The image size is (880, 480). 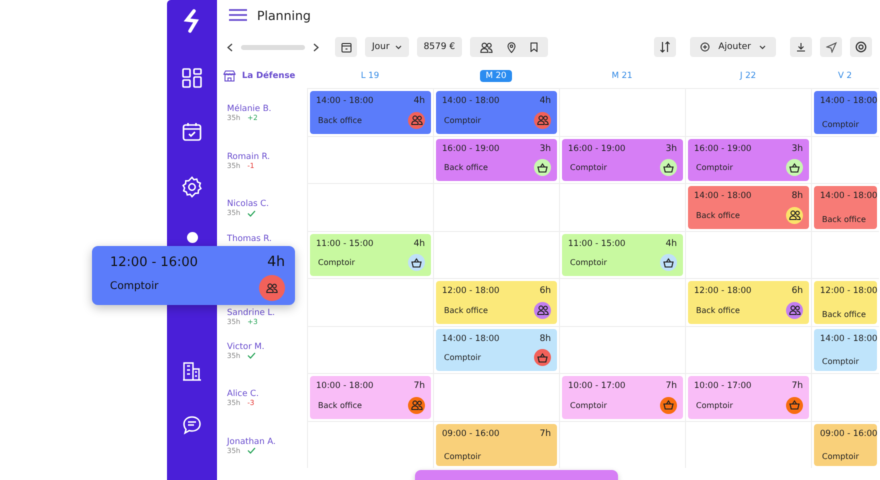 I want to click on download-icon, so click(x=801, y=47).